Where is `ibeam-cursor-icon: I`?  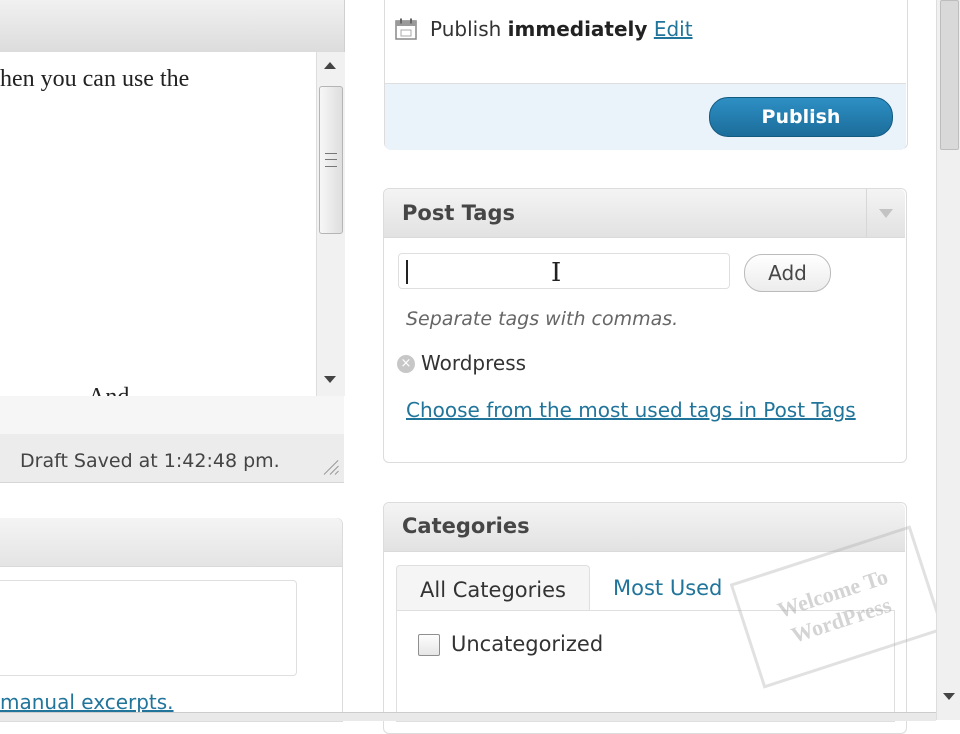
ibeam-cursor-icon: I is located at coordinates (556, 273).